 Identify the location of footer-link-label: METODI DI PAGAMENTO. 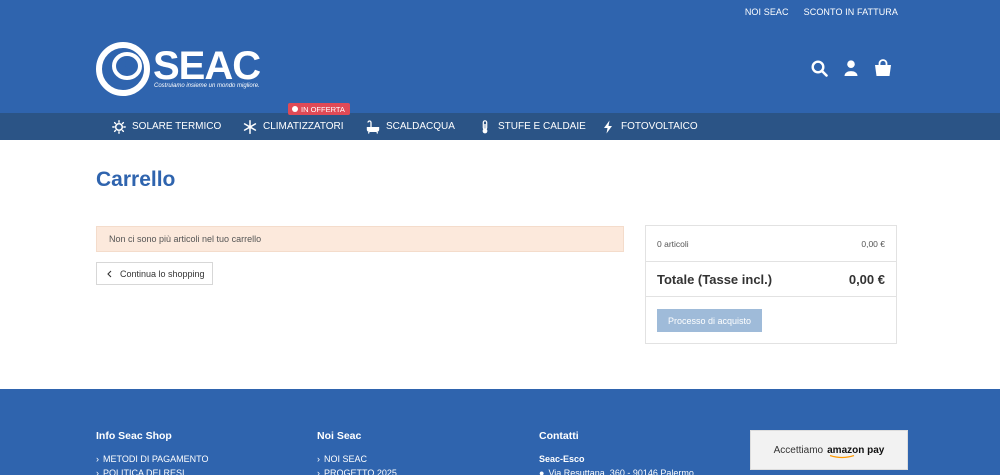
(156, 459).